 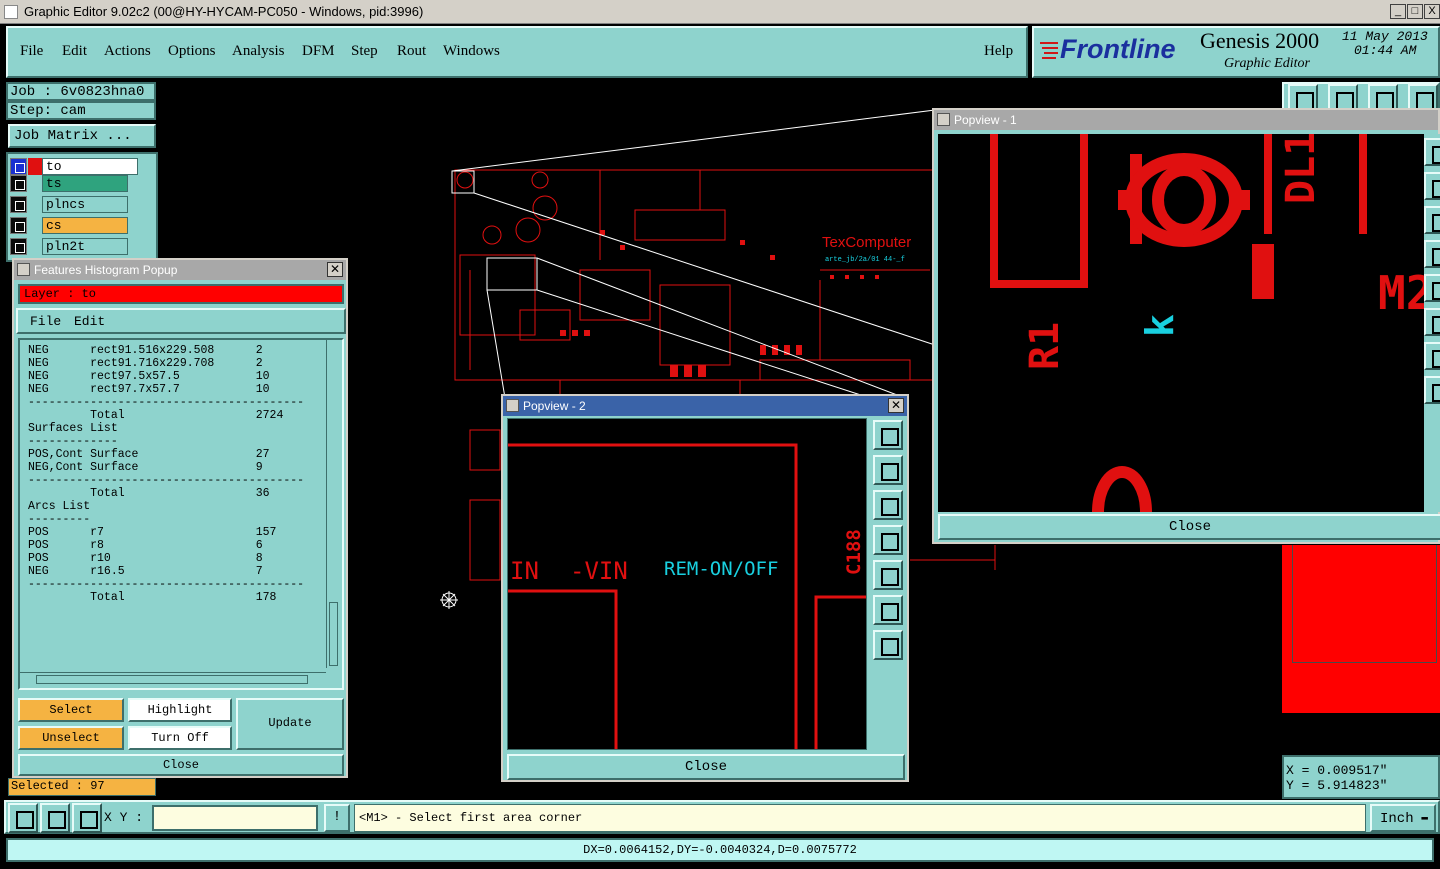 I want to click on turn-off-button: Turn Off, so click(x=180, y=738).